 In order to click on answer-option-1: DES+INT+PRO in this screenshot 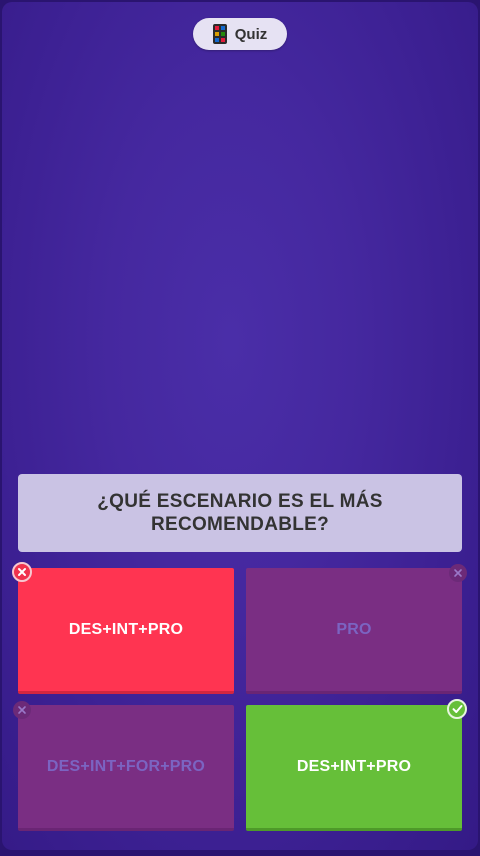, I will do `click(126, 631)`.